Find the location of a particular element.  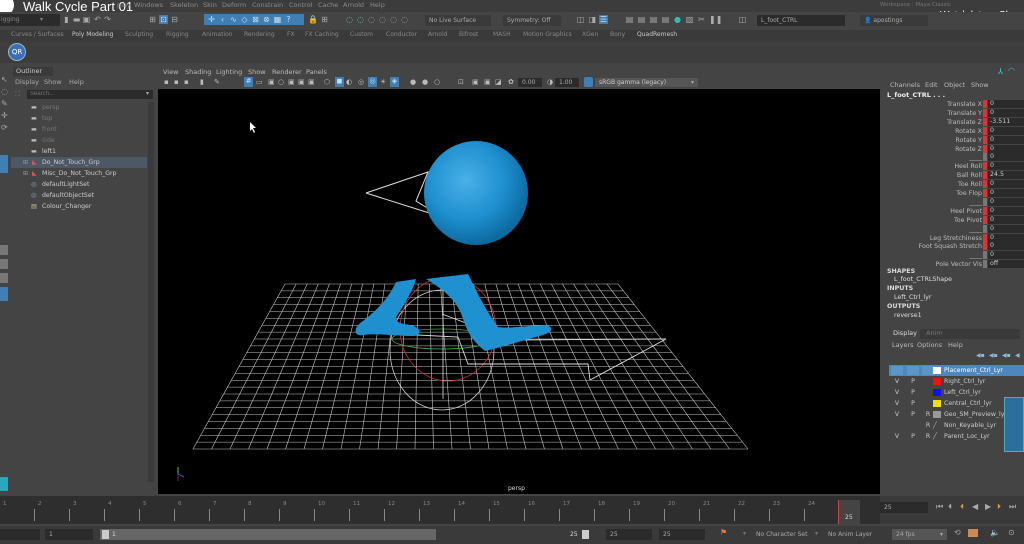

move-layer-up-icon: ◀▪ is located at coordinates (980, 355).